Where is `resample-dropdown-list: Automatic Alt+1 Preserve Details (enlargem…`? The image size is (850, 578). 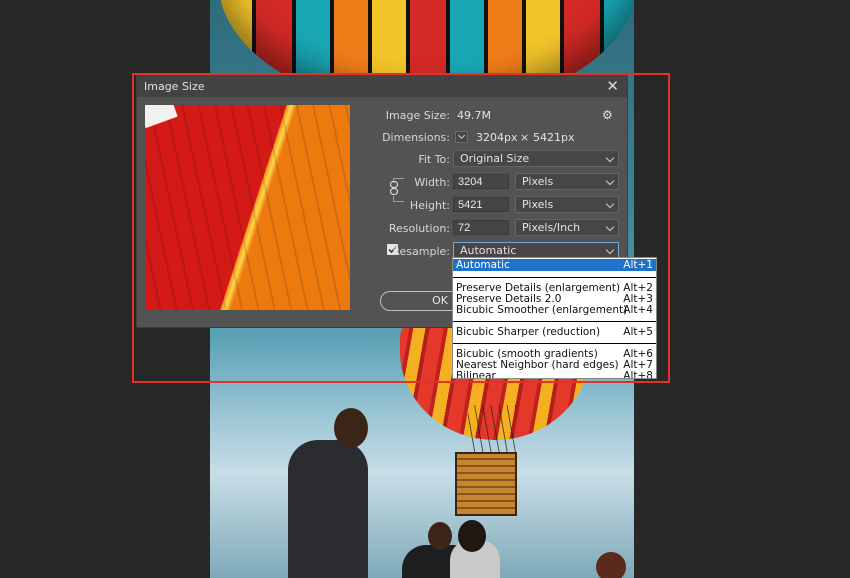
resample-dropdown-list: Automatic Alt+1 Preserve Details (enlargem… is located at coordinates (554, 318).